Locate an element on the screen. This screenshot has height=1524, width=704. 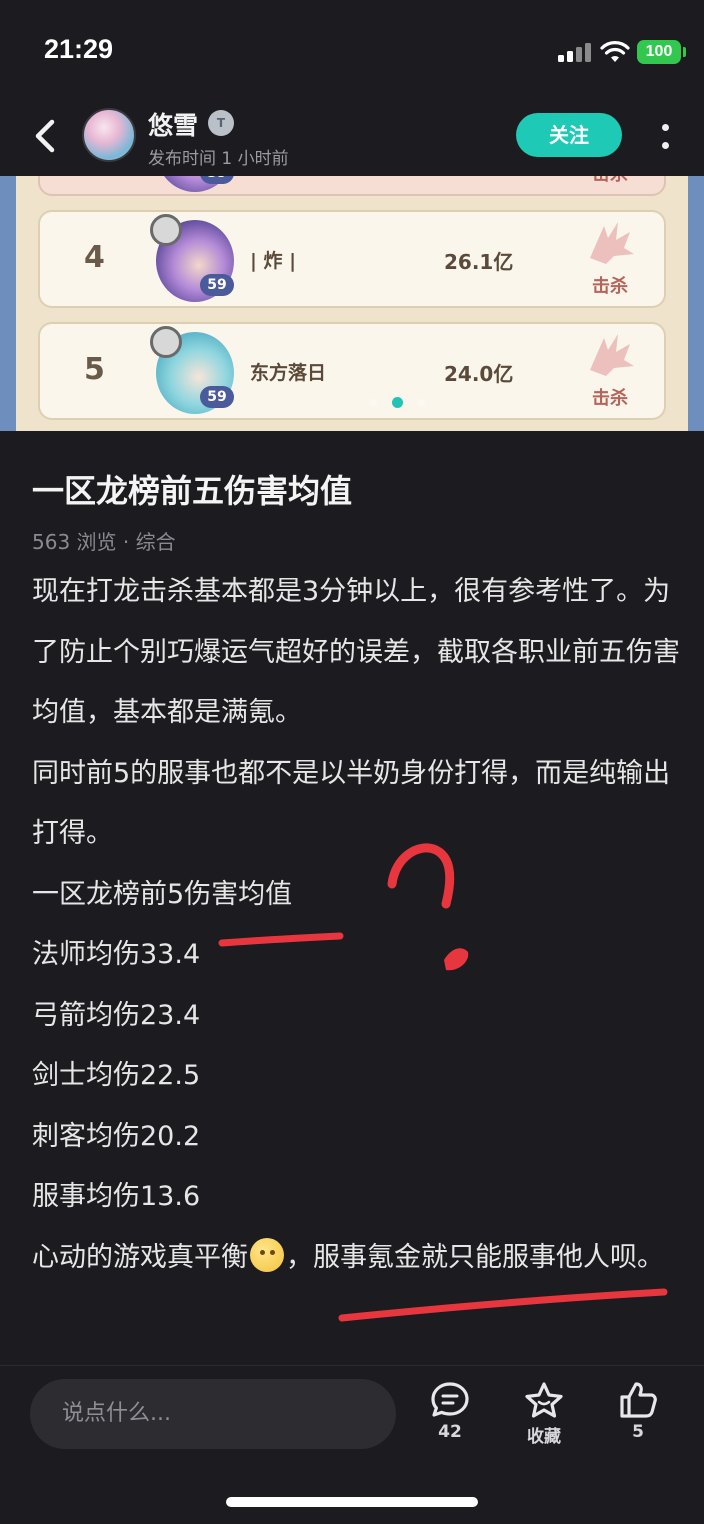
text-after-emoji: ，服事氪金就只能服事他人呗。 is located at coordinates (475, 1257).